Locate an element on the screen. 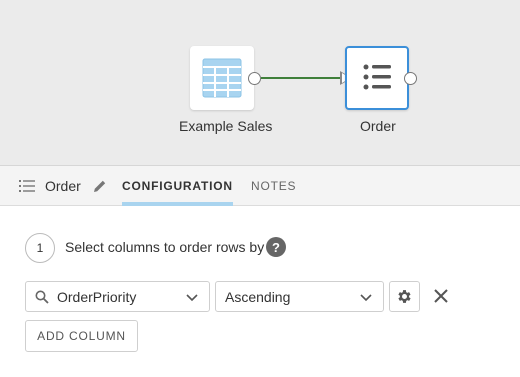 The width and height of the screenshot is (520, 377). direction-select-value: Ascending is located at coordinates (258, 296).